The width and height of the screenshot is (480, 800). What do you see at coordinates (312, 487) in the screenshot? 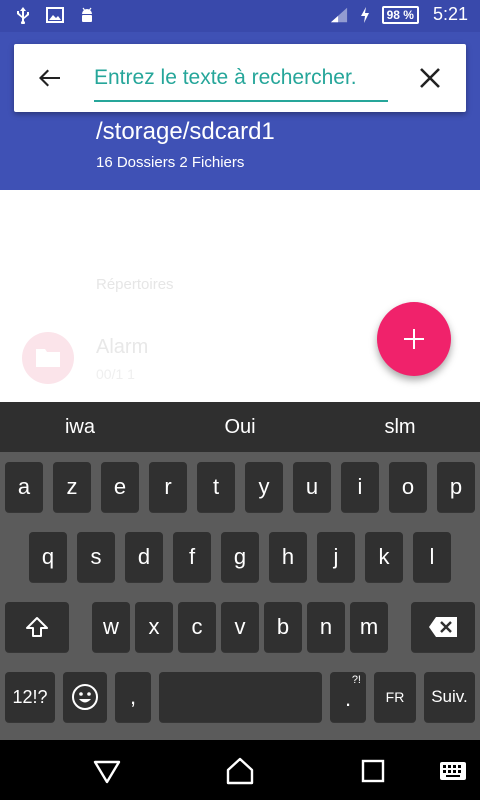
I see `key-u: u` at bounding box center [312, 487].